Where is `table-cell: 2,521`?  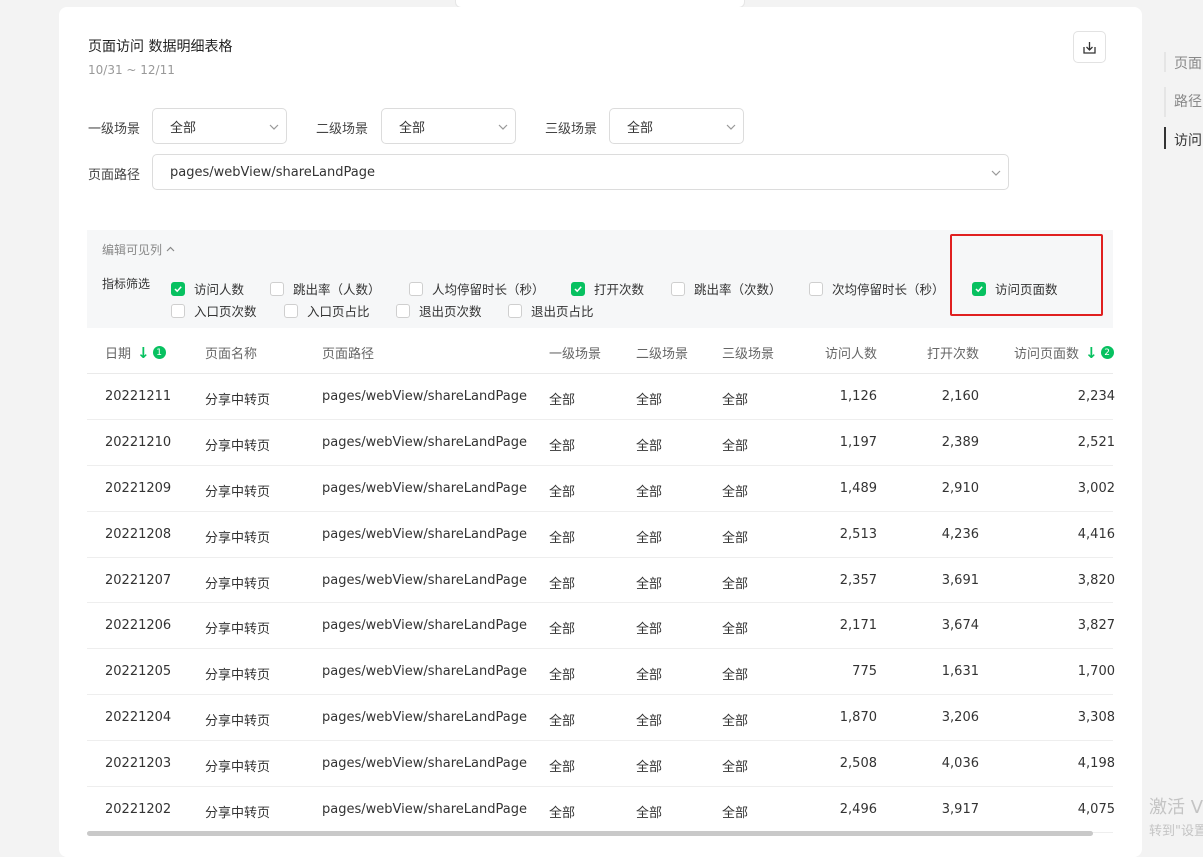
table-cell: 2,521 is located at coordinates (1096, 442).